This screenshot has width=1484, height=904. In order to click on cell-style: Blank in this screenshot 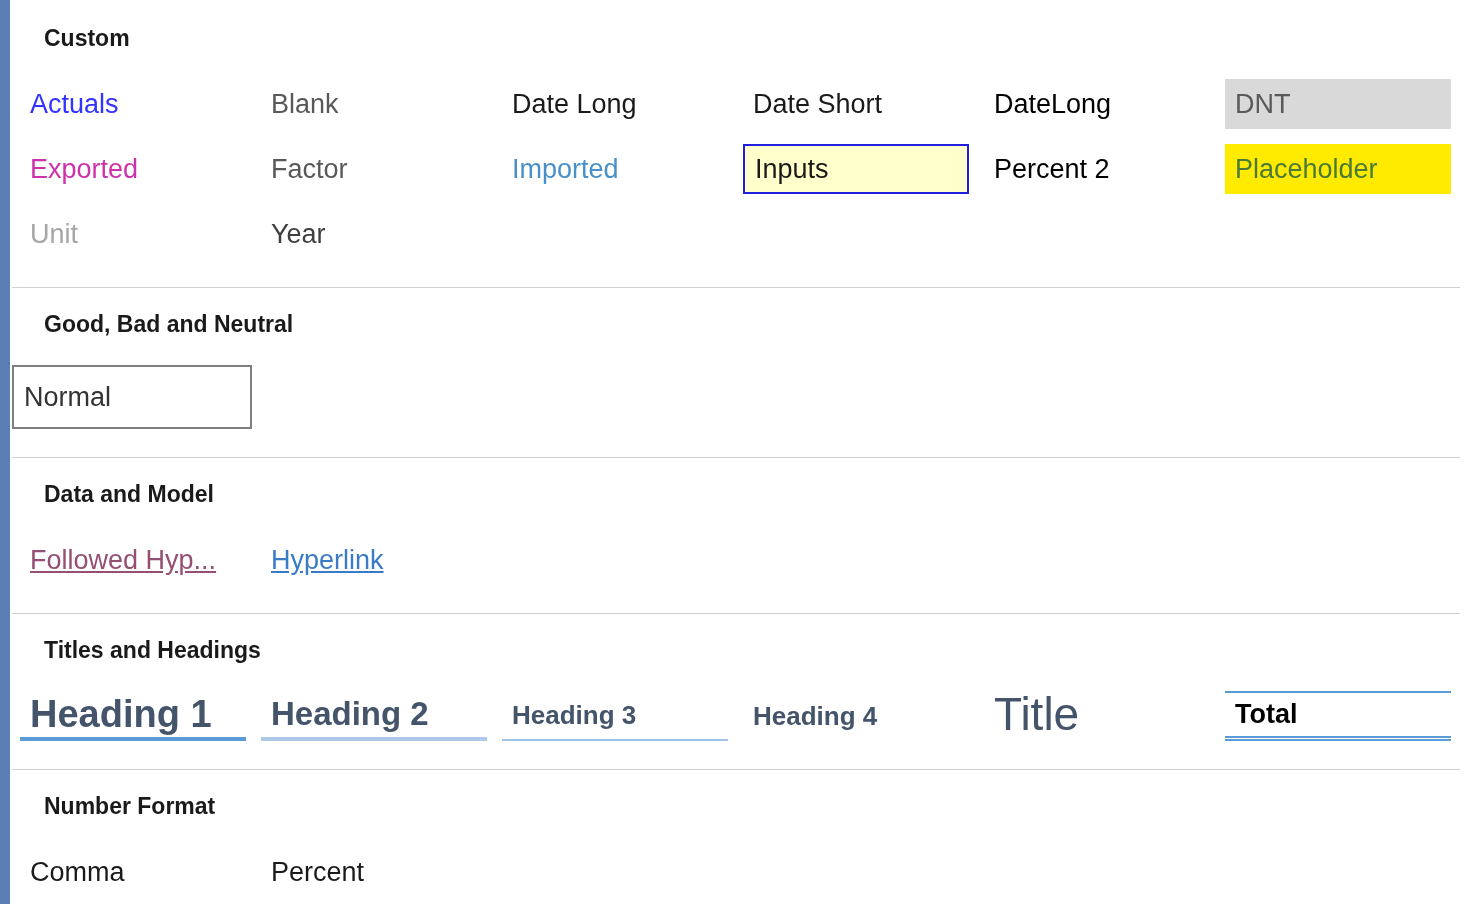, I will do `click(374, 104)`.